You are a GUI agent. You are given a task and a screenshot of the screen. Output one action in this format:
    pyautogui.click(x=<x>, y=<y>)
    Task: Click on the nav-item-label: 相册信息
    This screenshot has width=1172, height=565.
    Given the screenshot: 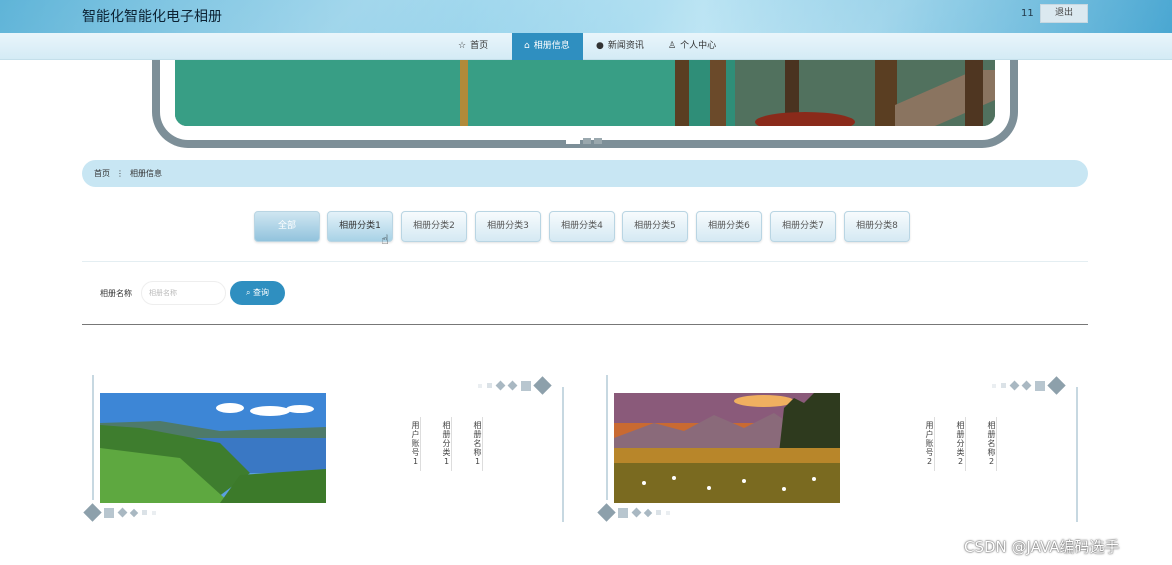 What is the action you would take?
    pyautogui.click(x=551, y=46)
    